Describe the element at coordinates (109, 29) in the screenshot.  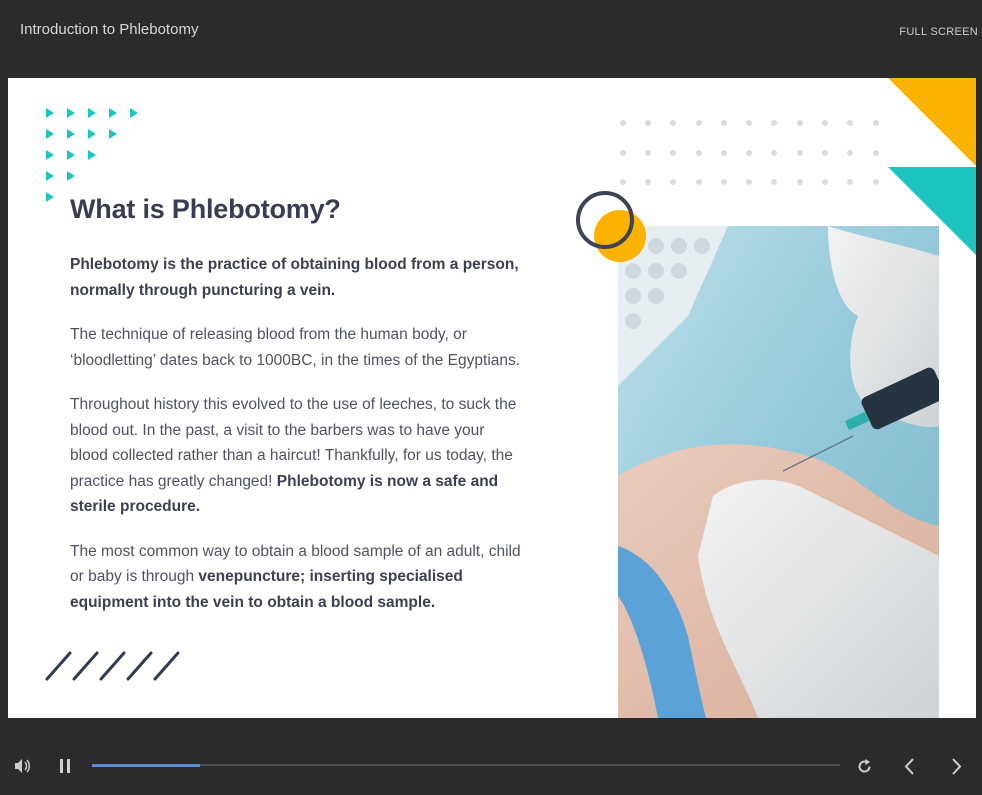
I see `course-title: Introduction to Phlebotomy` at that location.